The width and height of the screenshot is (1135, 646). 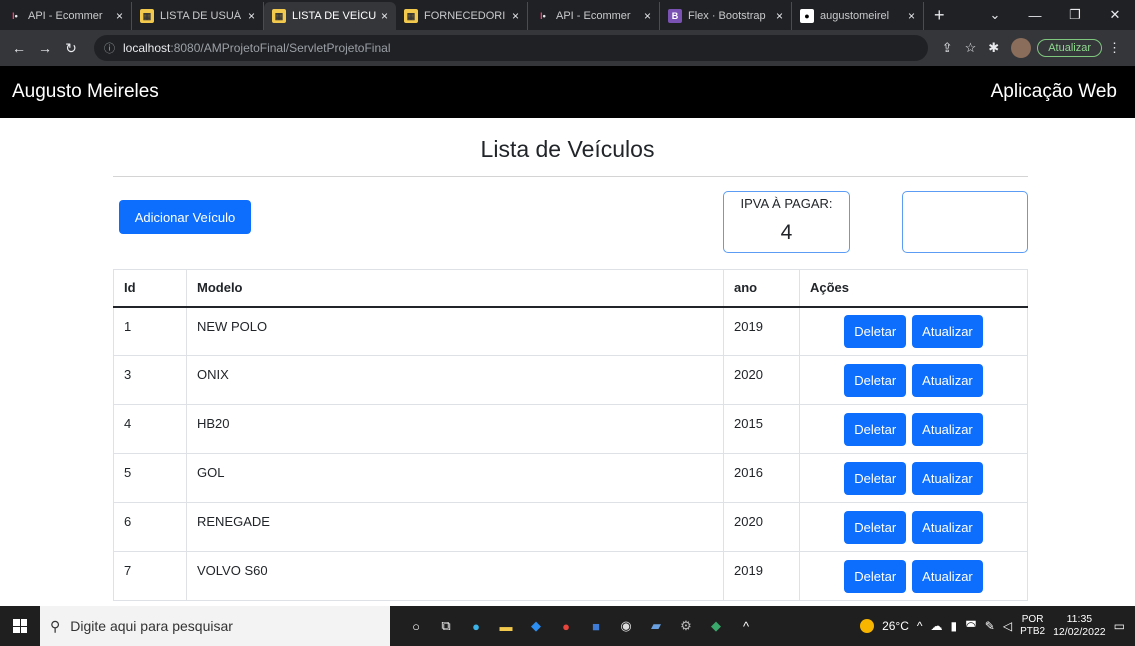 What do you see at coordinates (1035, 15) in the screenshot?
I see `minimize-icon: —` at bounding box center [1035, 15].